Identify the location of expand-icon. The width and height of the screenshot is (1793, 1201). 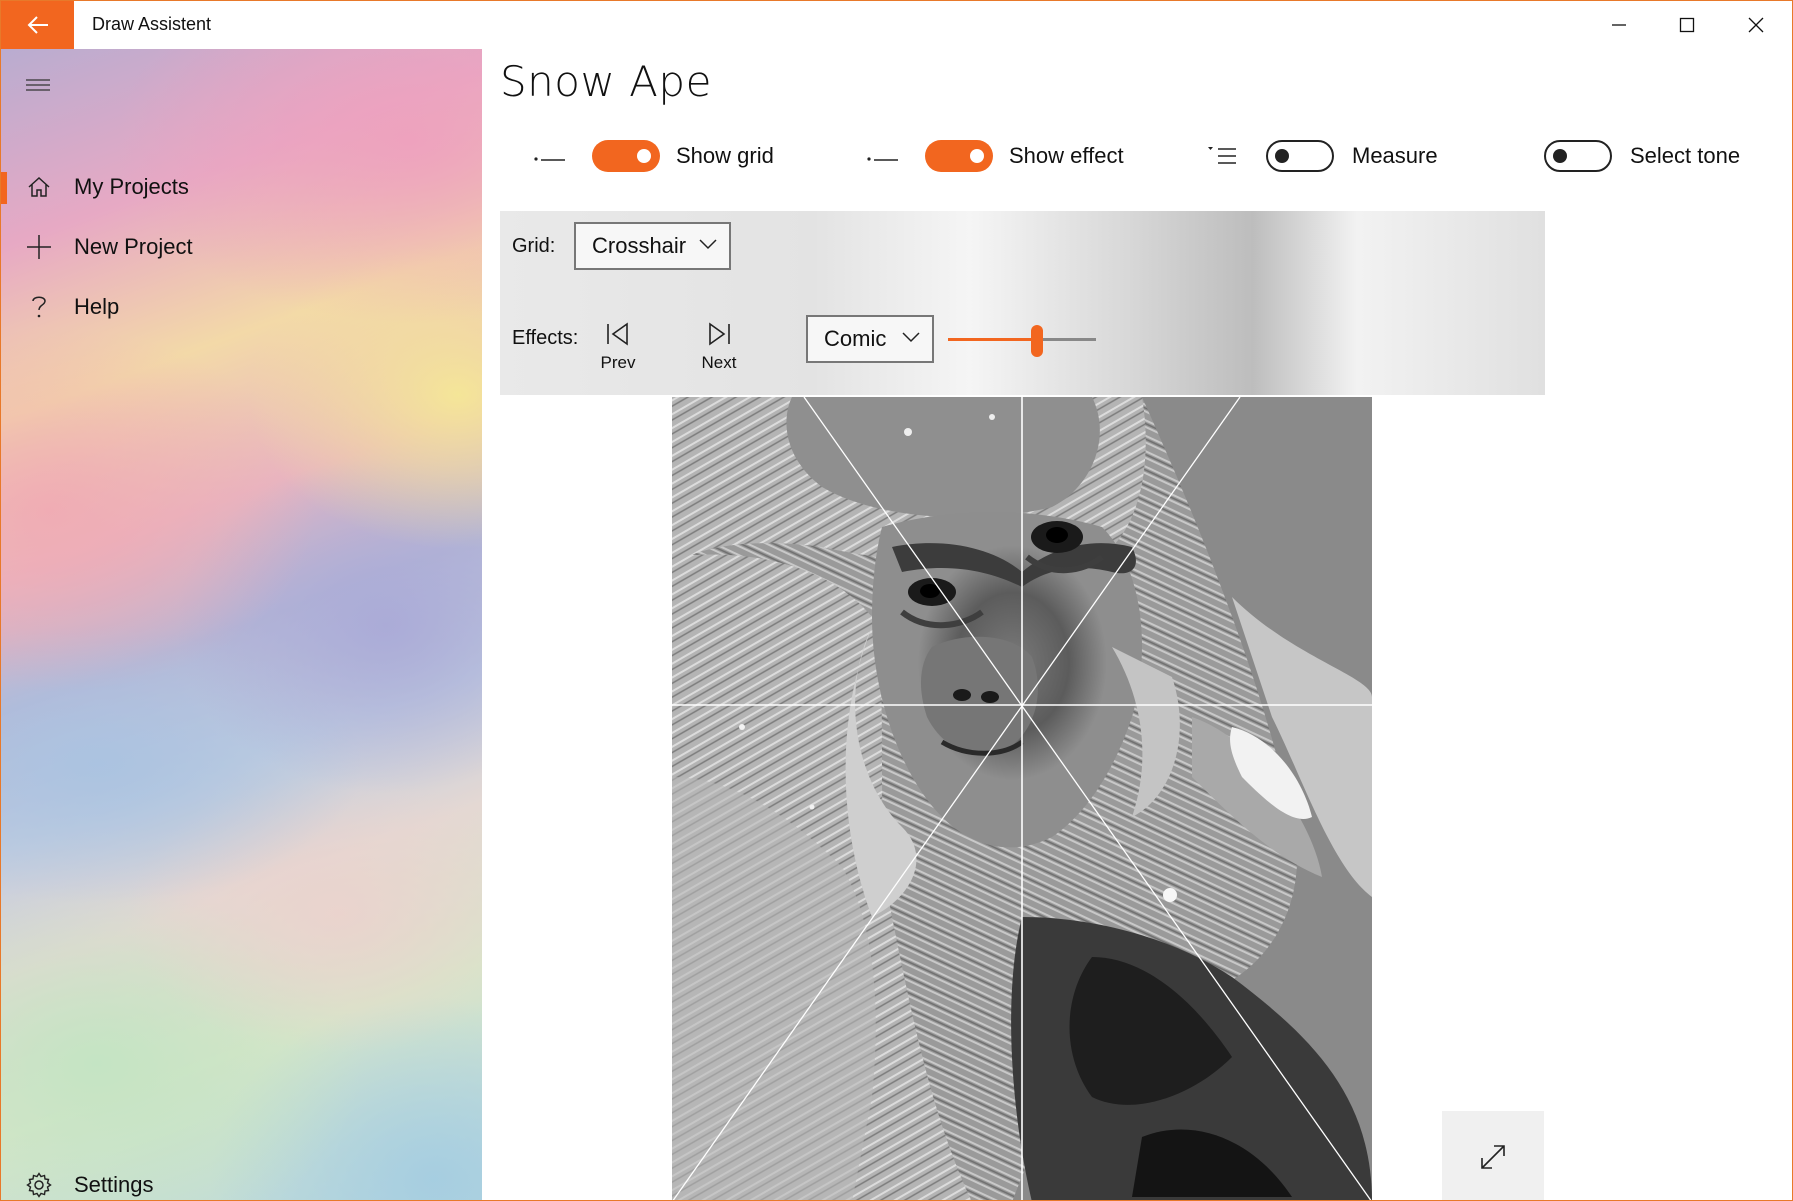
(1493, 1156).